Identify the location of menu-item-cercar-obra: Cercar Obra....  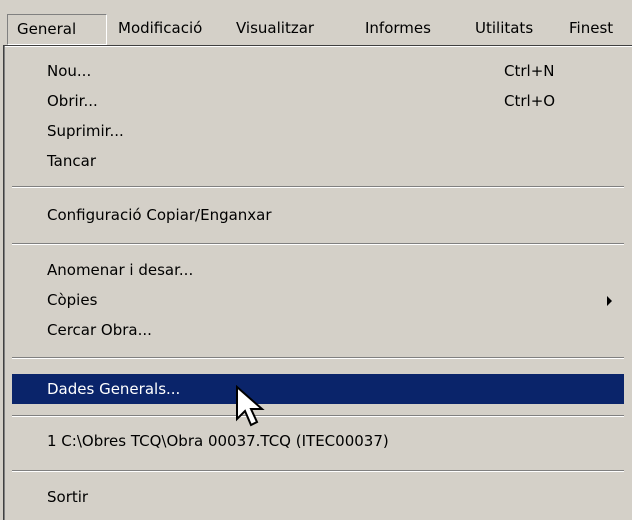
(318, 330).